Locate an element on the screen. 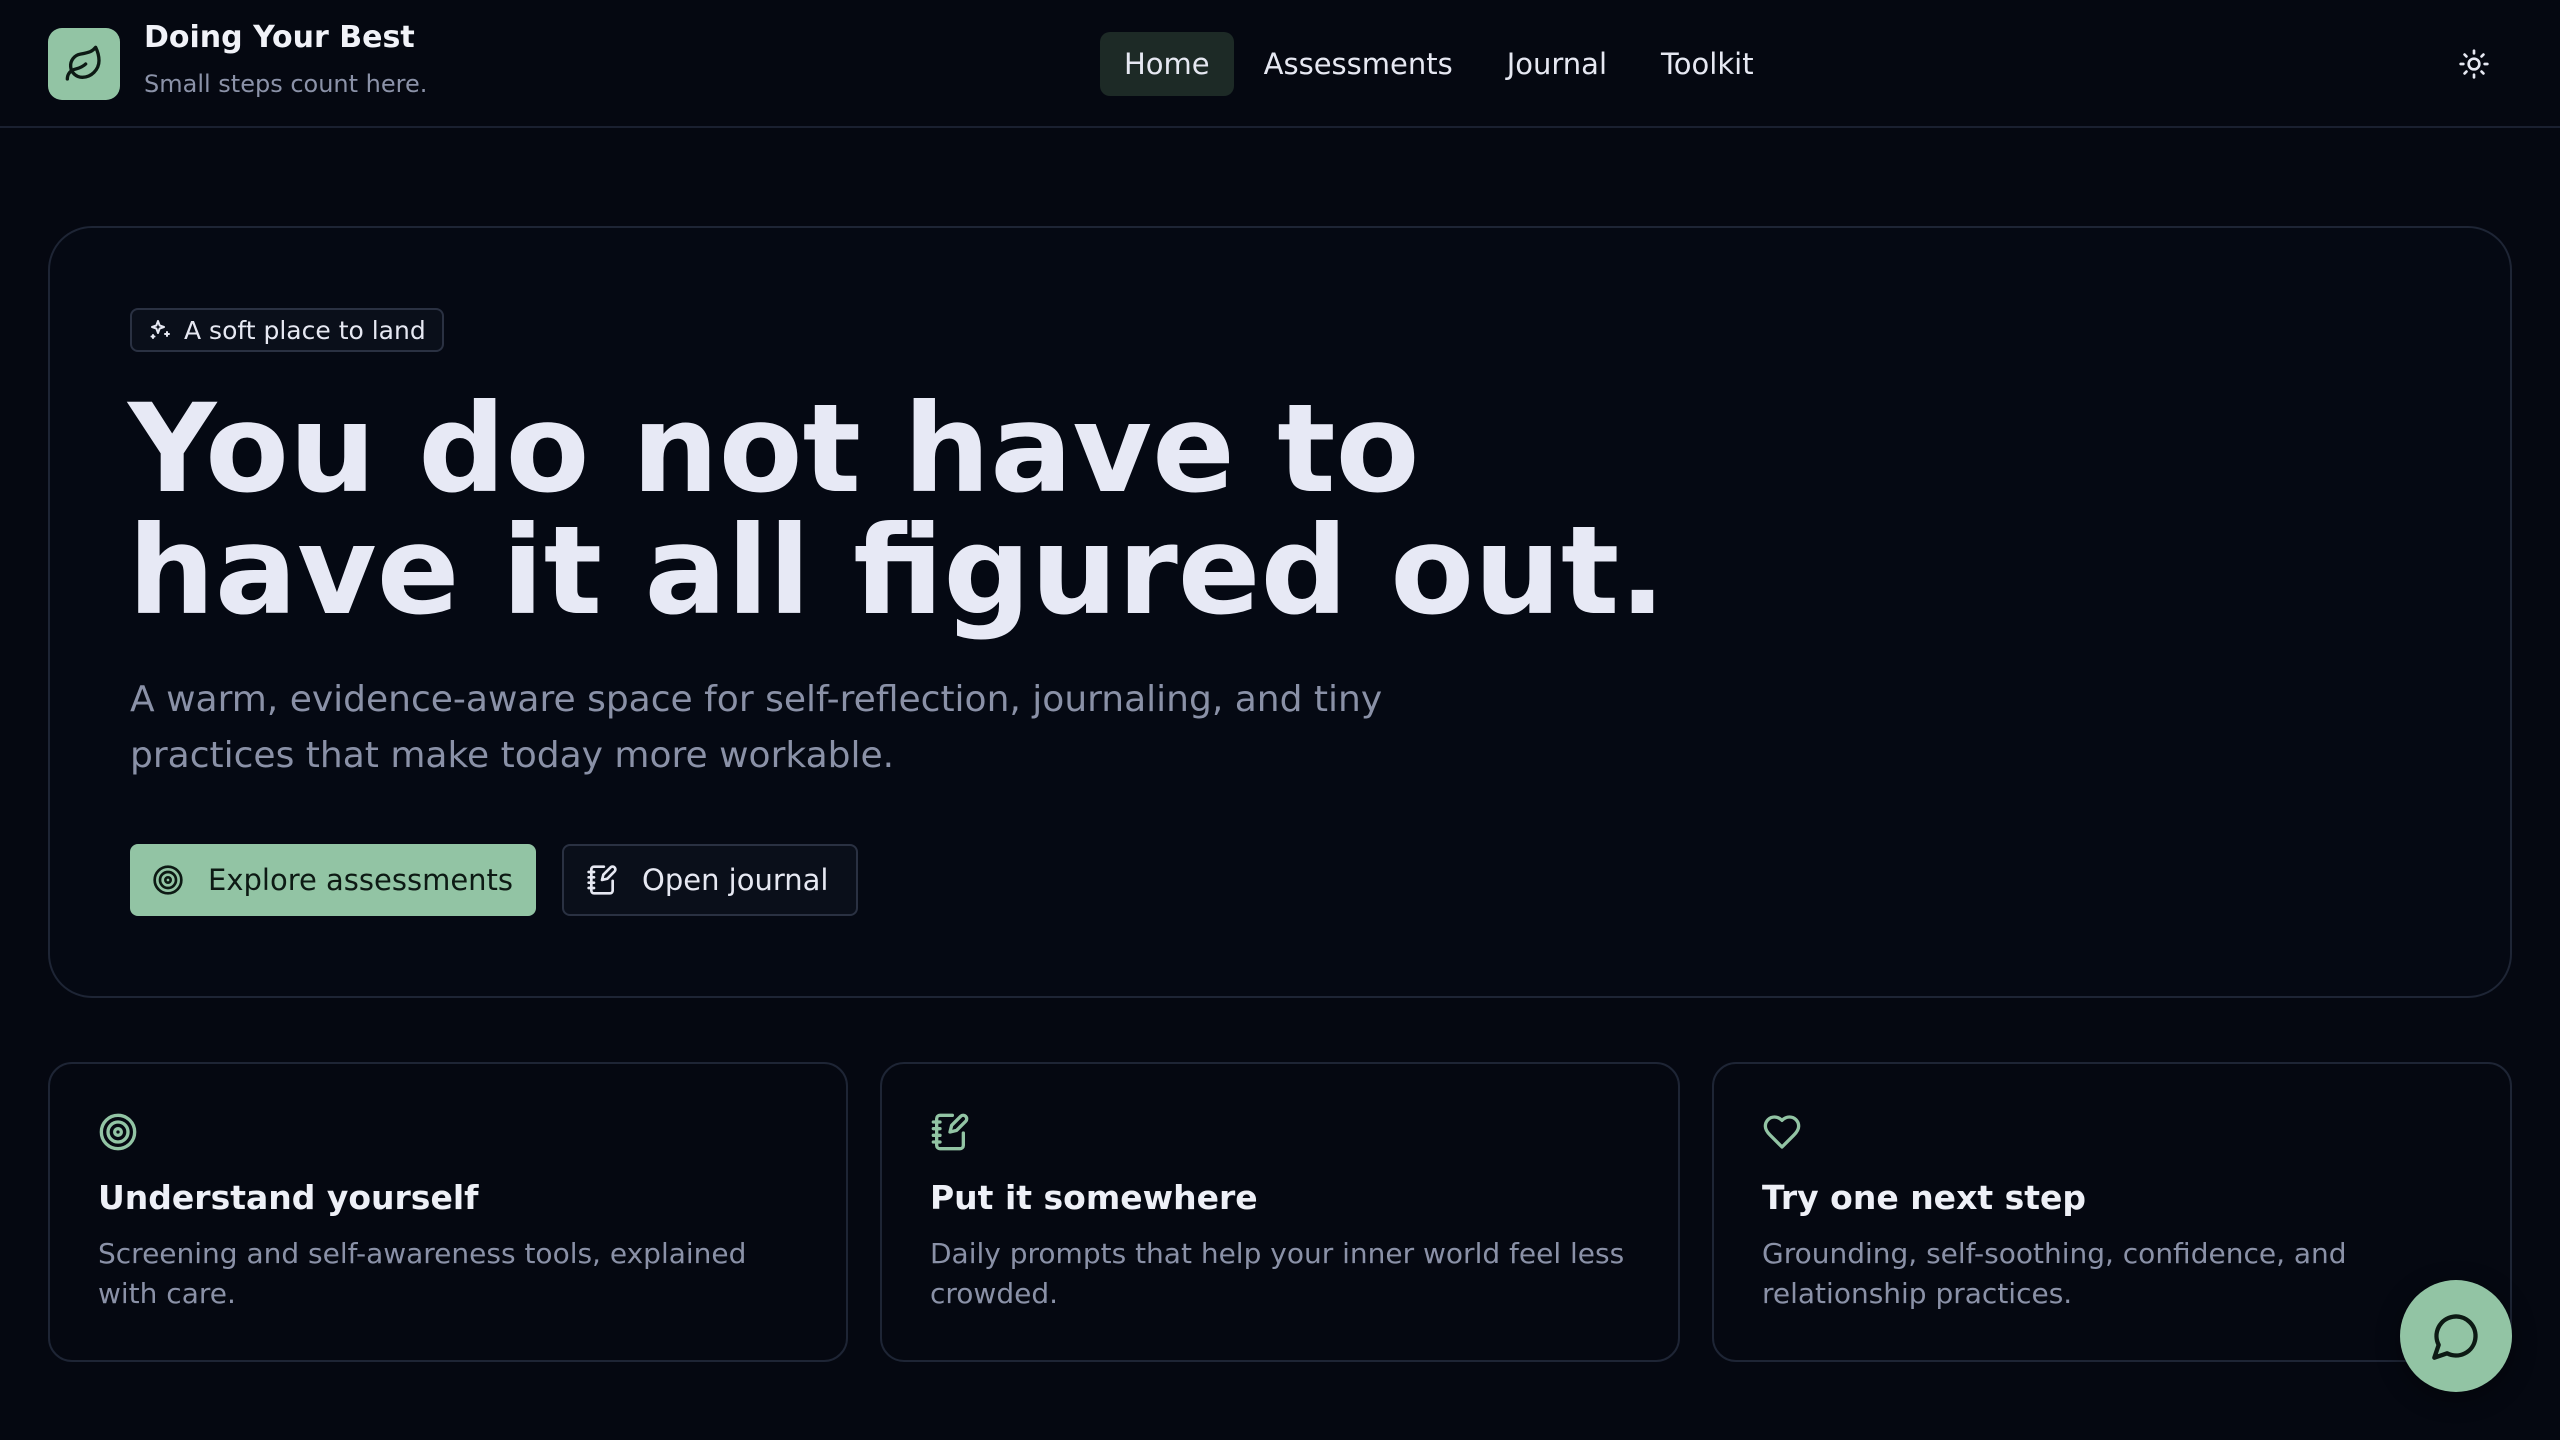  main-nav: Home Assessments Journal Toolkit is located at coordinates (1439, 64).